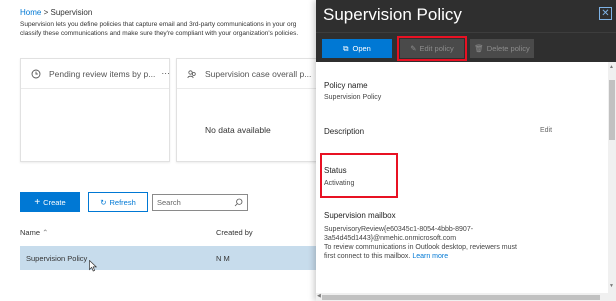 The image size is (616, 301). I want to click on edit-description-link: Edit, so click(546, 130).